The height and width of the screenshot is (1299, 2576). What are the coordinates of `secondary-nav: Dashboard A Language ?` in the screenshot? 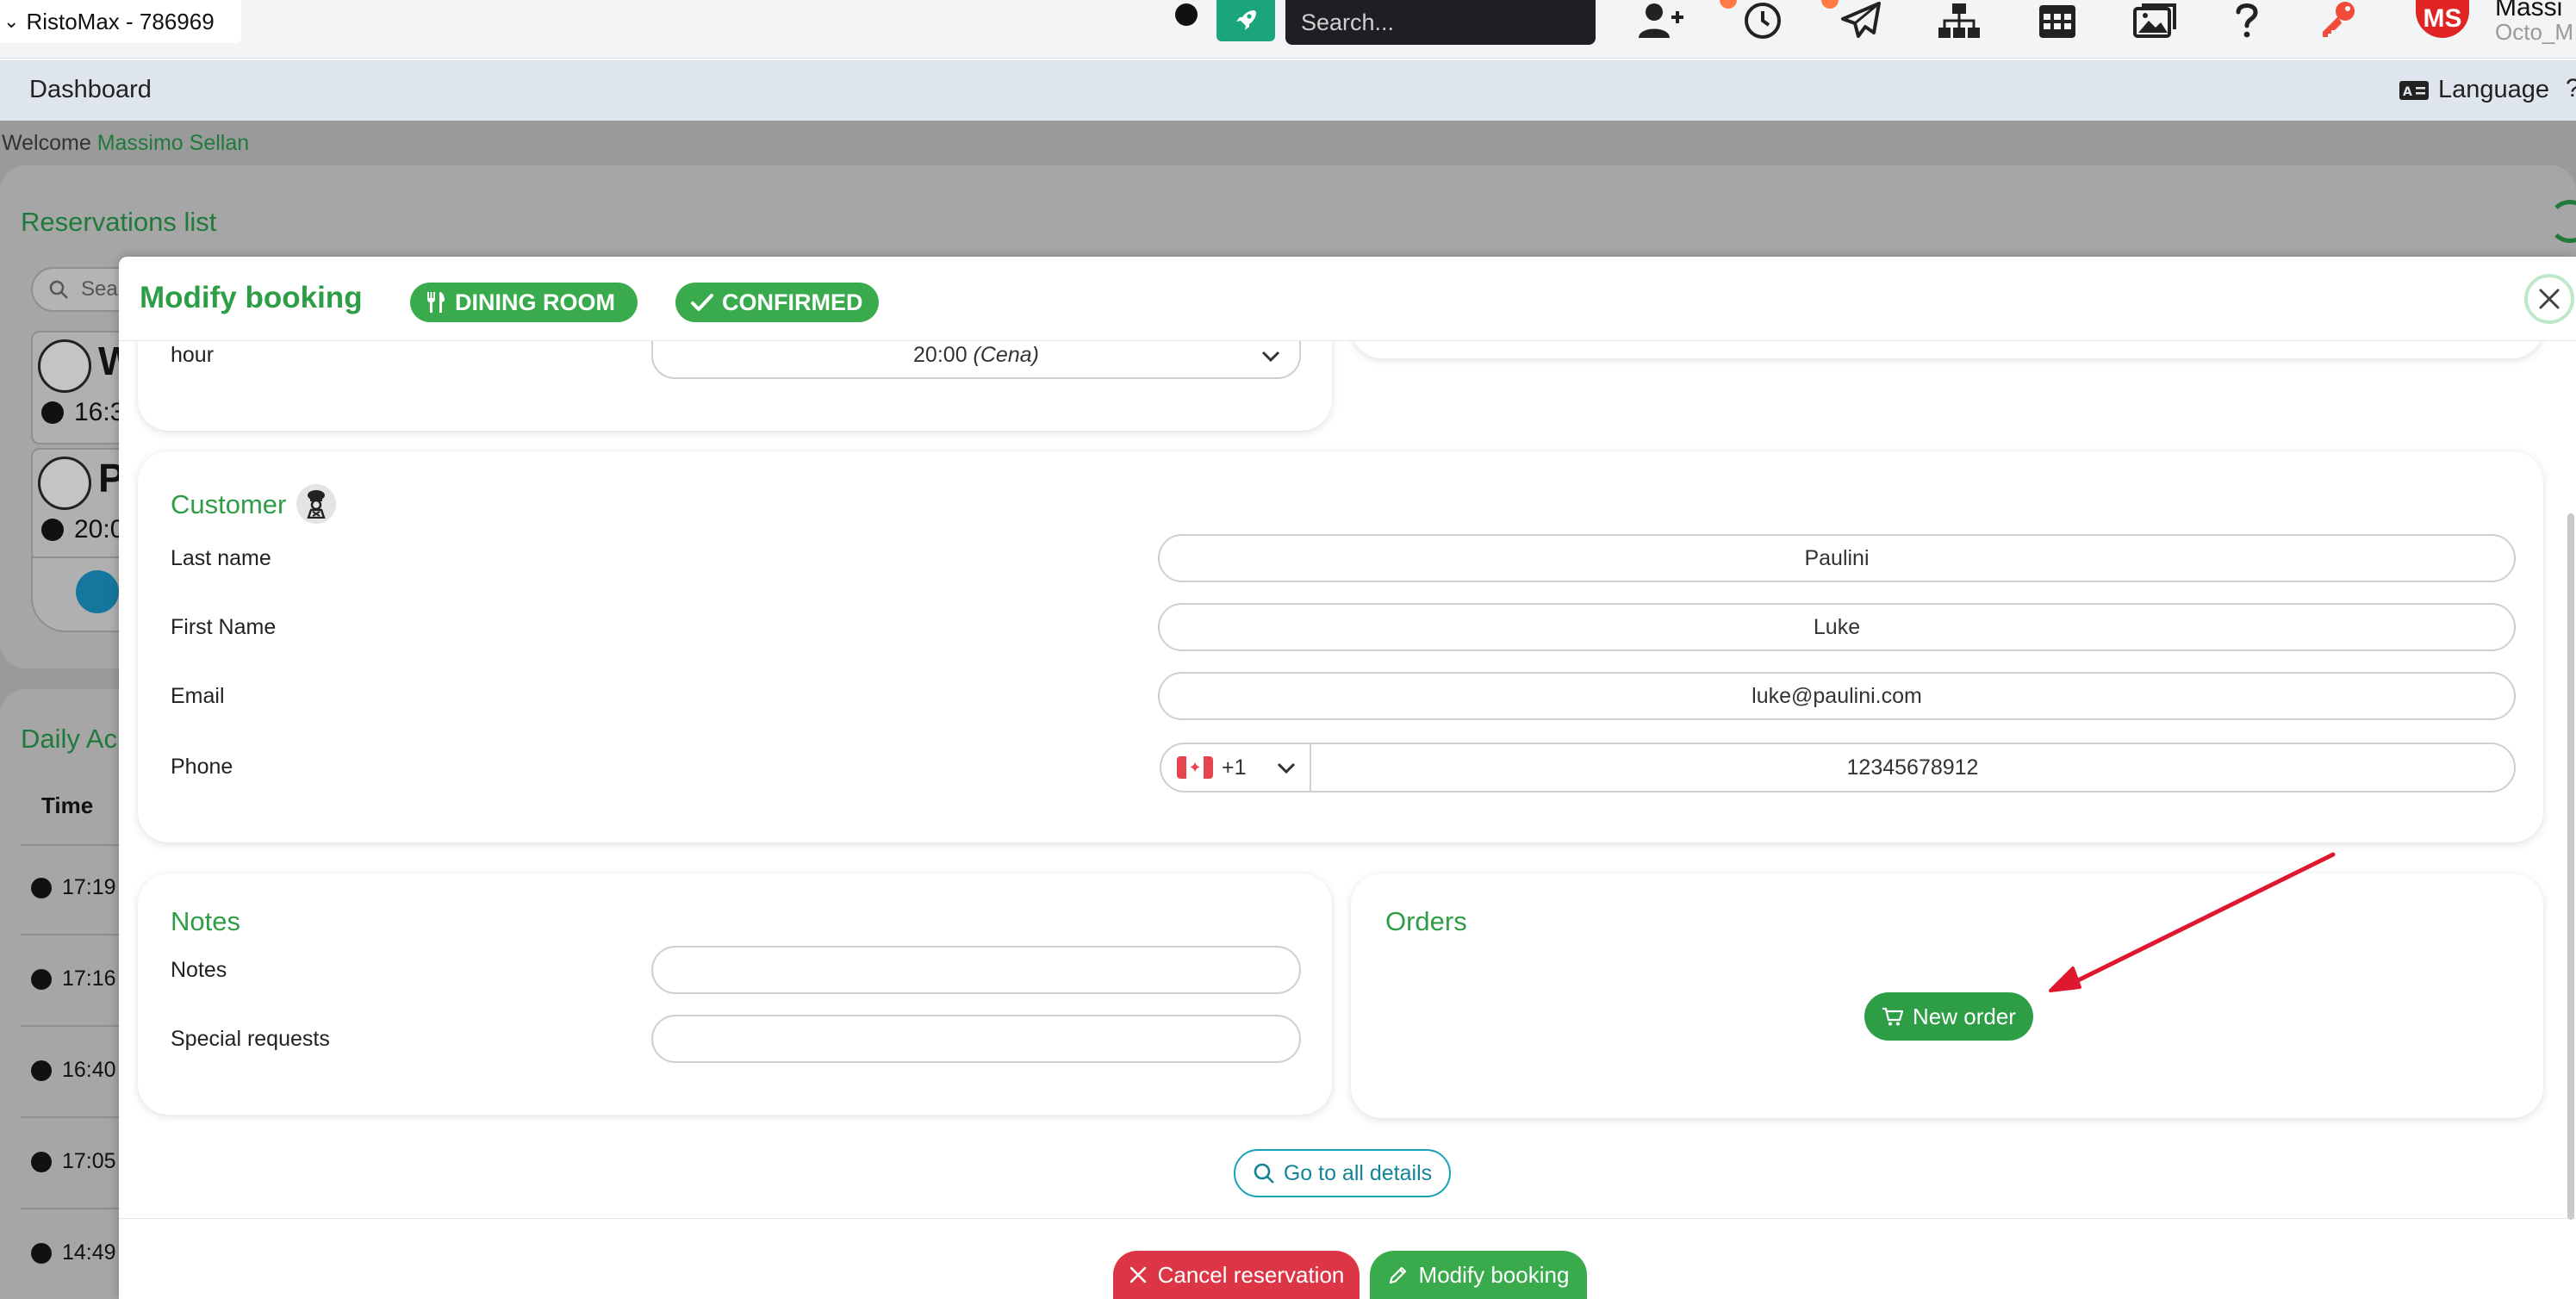 It's located at (1288, 90).